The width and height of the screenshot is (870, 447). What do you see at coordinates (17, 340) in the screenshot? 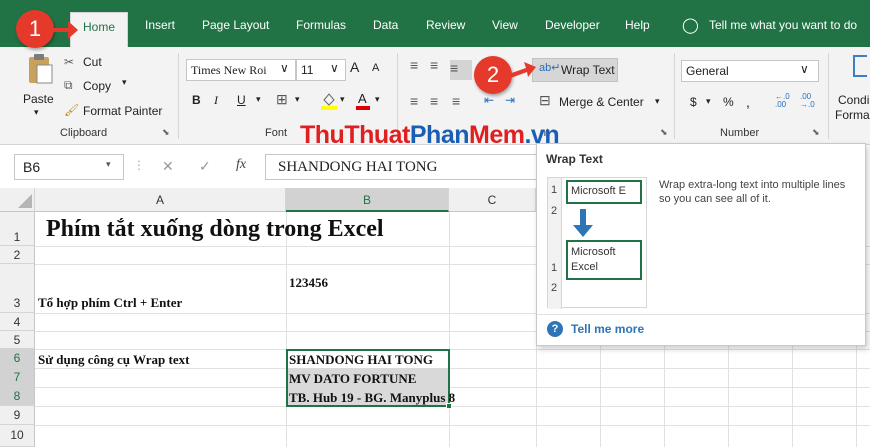
I see `row-header: 5` at bounding box center [17, 340].